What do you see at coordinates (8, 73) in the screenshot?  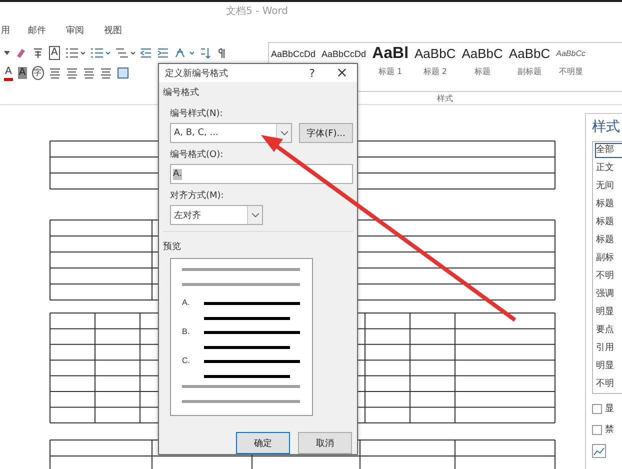 I see `font-color-button: A` at bounding box center [8, 73].